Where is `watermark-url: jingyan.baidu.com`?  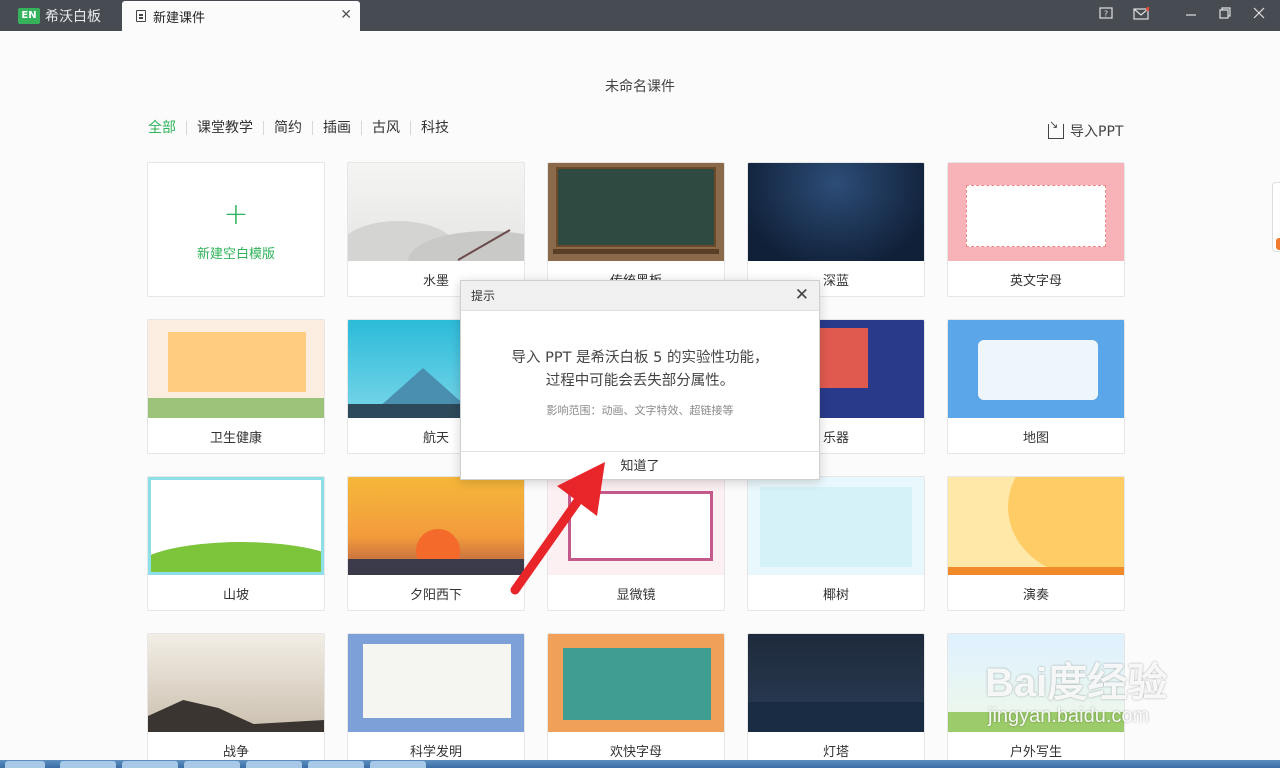 watermark-url: jingyan.baidu.com is located at coordinates (1069, 716).